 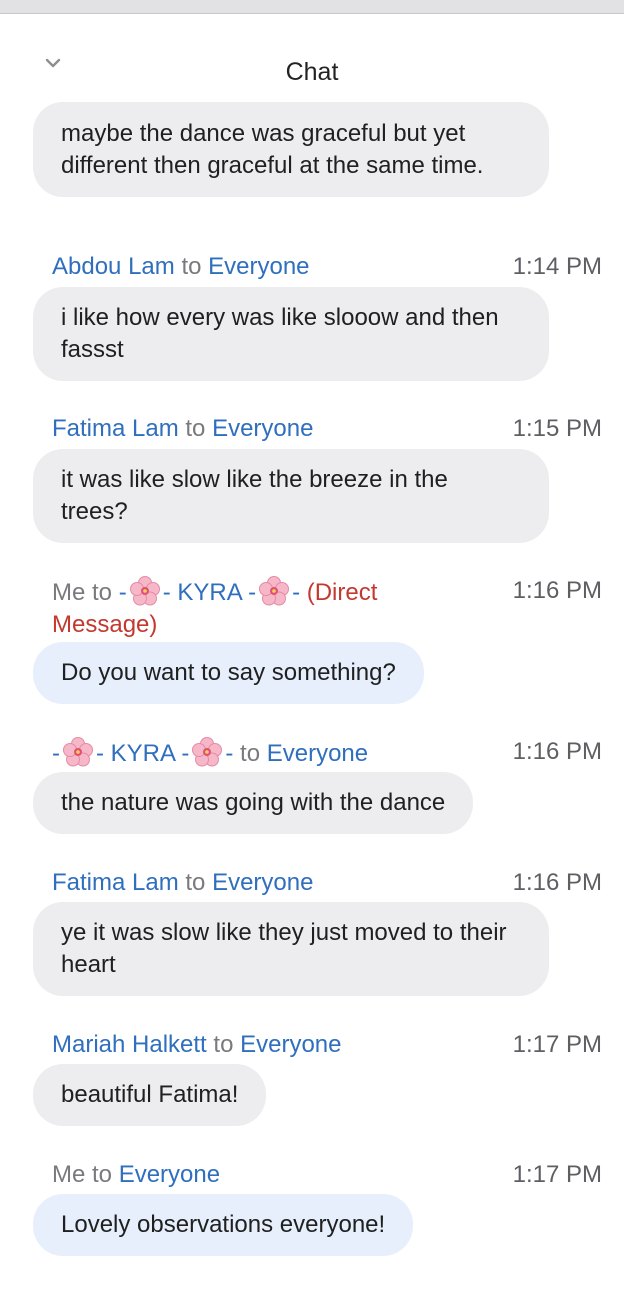 I want to click on recipient-name: - KYRA -, so click(x=209, y=592).